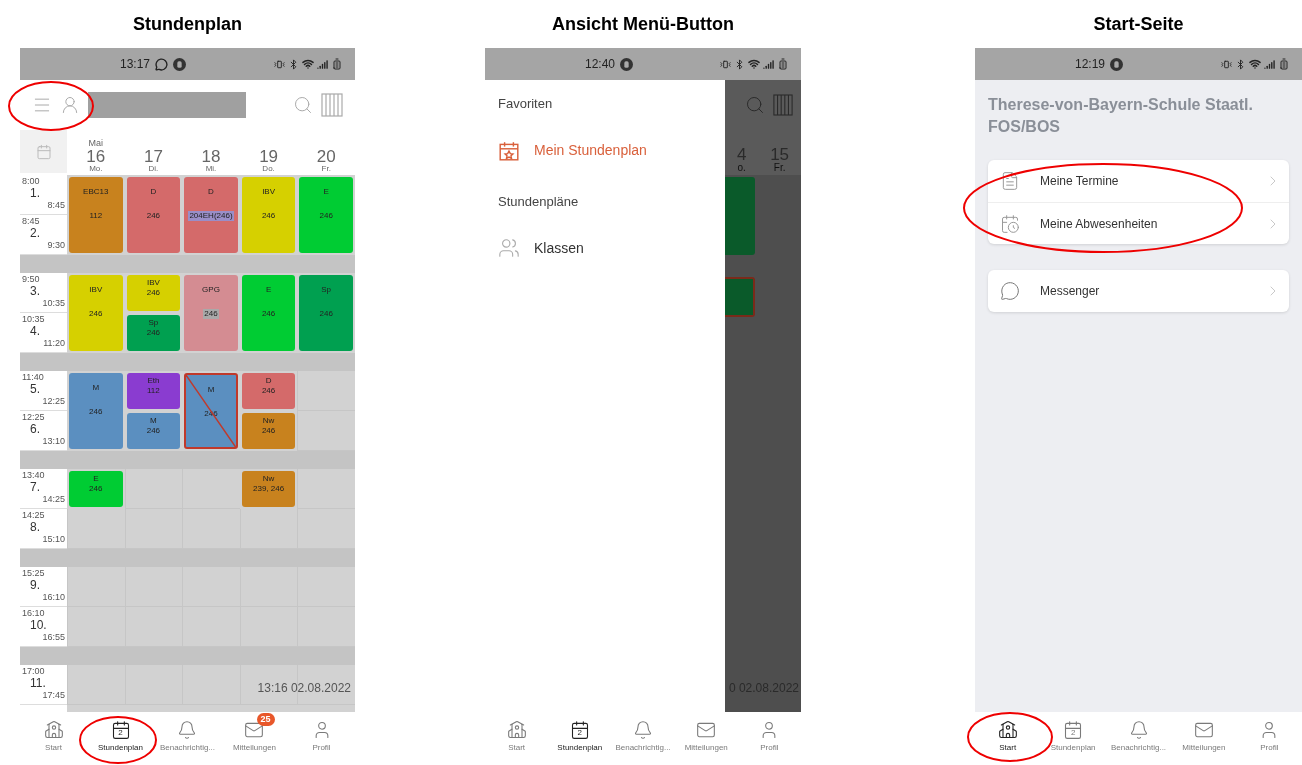  What do you see at coordinates (739, 64) in the screenshot?
I see `bluetooth-icon` at bounding box center [739, 64].